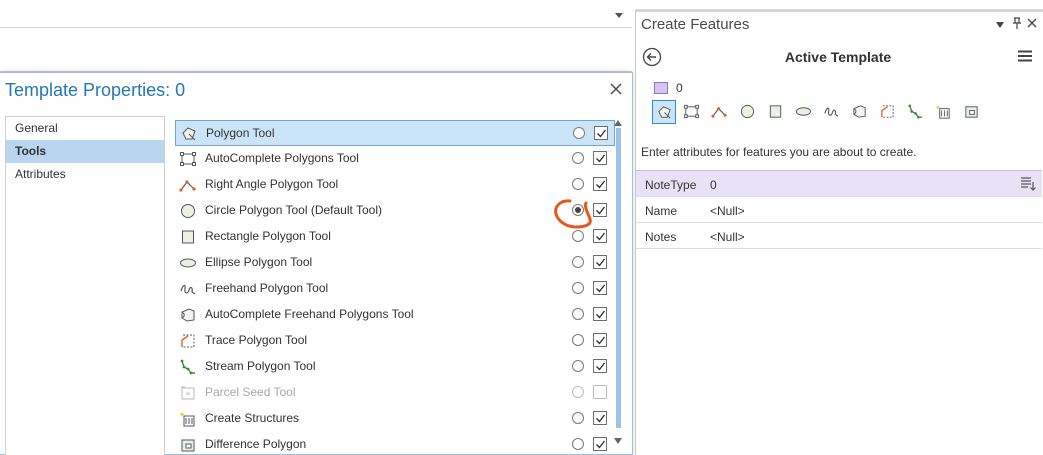  What do you see at coordinates (316, 50) in the screenshot?
I see `view-toolbar` at bounding box center [316, 50].